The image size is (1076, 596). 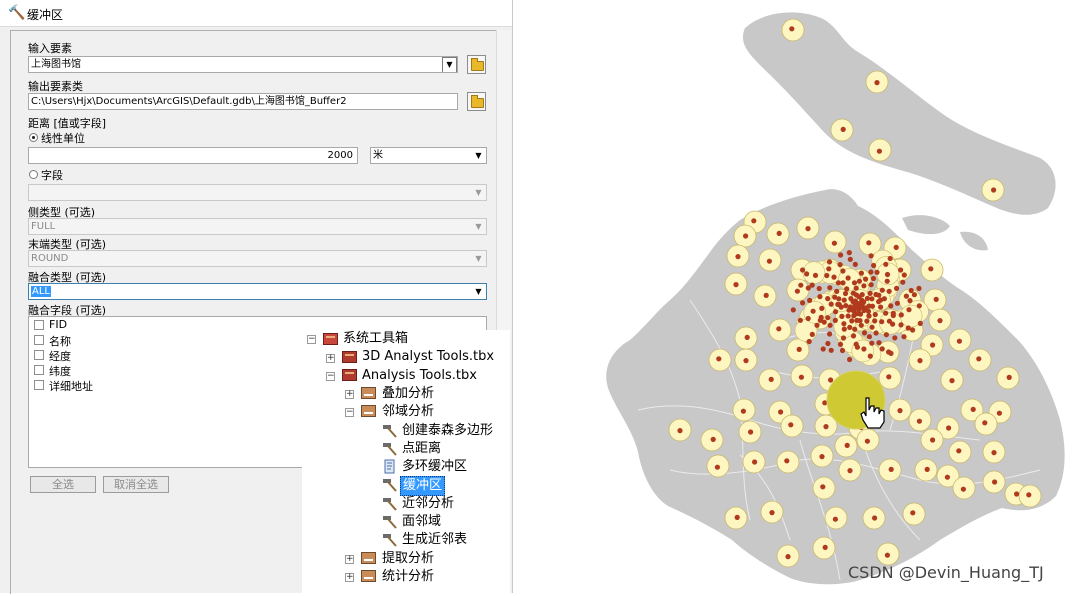 I want to click on tree-item-near: 近邻分析, so click(x=428, y=504).